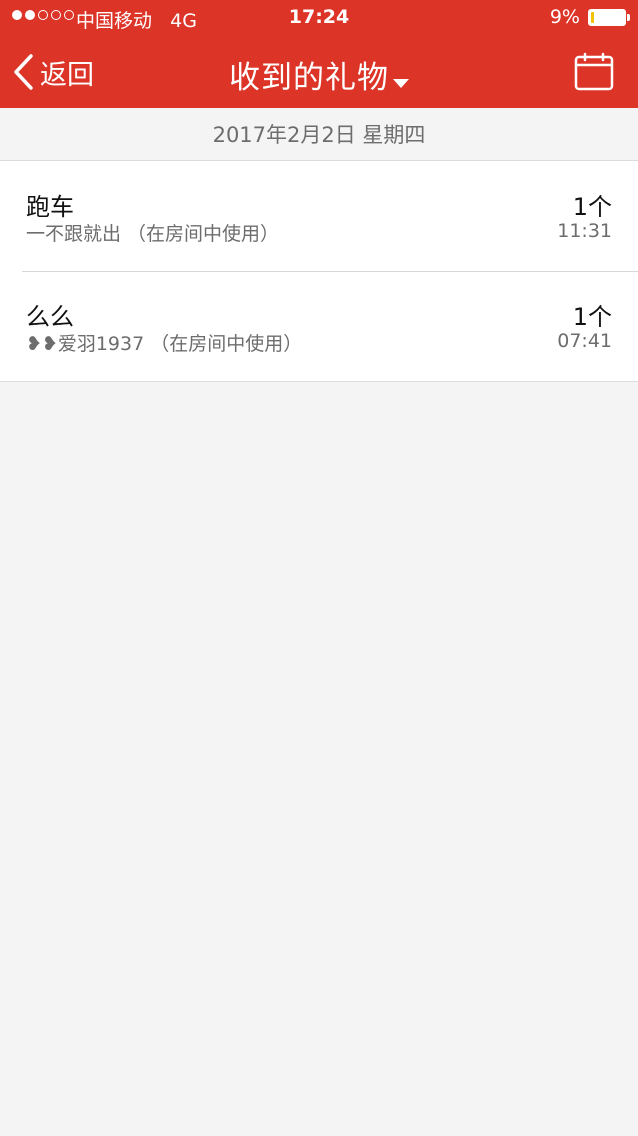 Image resolution: width=638 pixels, height=1136 pixels. I want to click on title-dropdown: 收到的礼物, so click(319, 74).